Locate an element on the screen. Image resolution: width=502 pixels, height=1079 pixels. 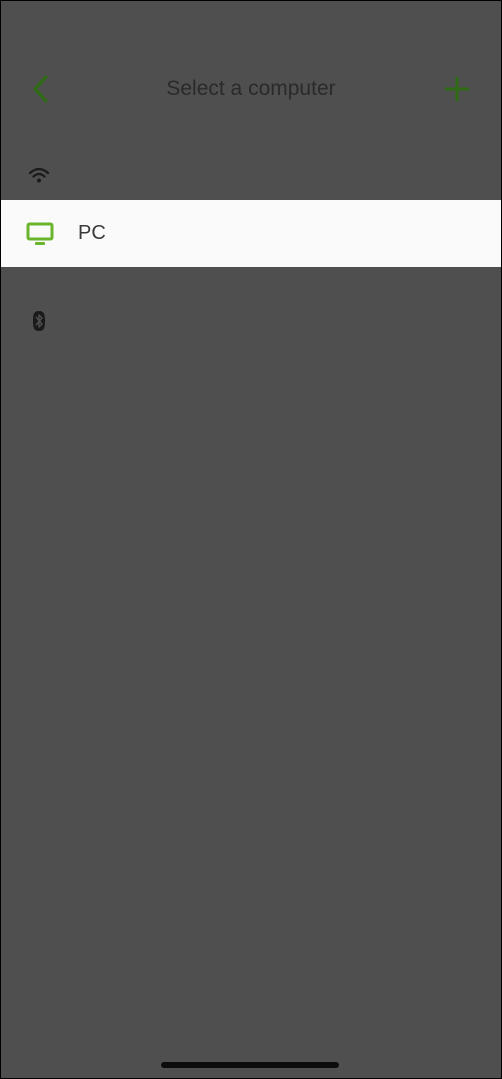
back-button is located at coordinates (41, 89).